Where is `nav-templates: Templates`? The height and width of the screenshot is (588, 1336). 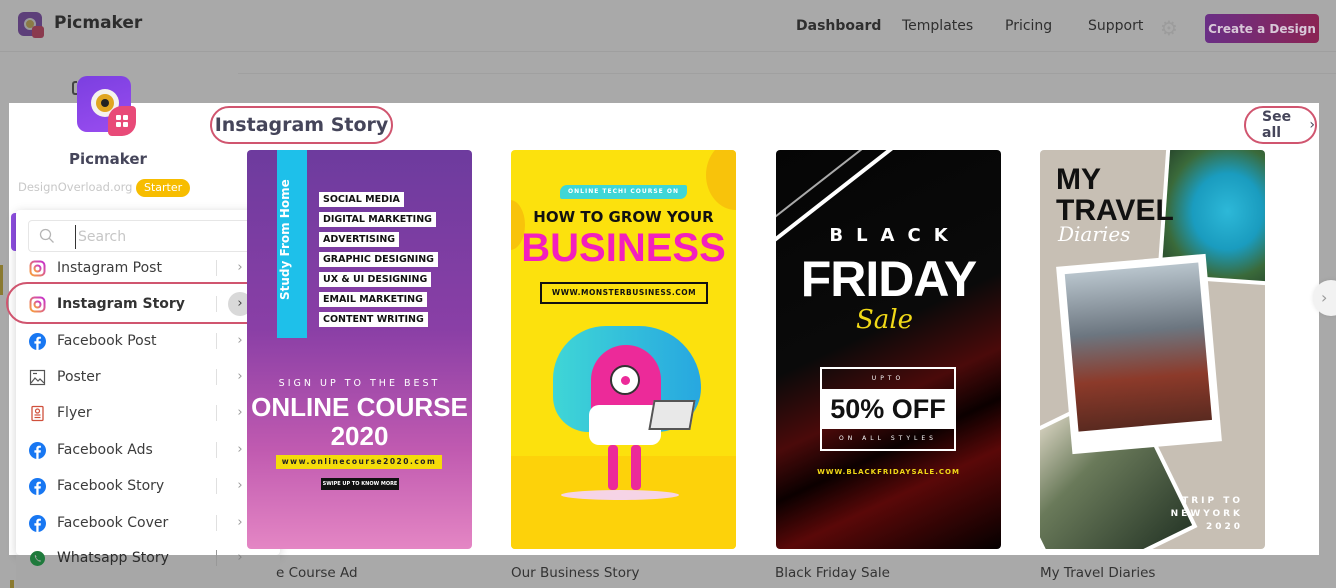 nav-templates: Templates is located at coordinates (937, 26).